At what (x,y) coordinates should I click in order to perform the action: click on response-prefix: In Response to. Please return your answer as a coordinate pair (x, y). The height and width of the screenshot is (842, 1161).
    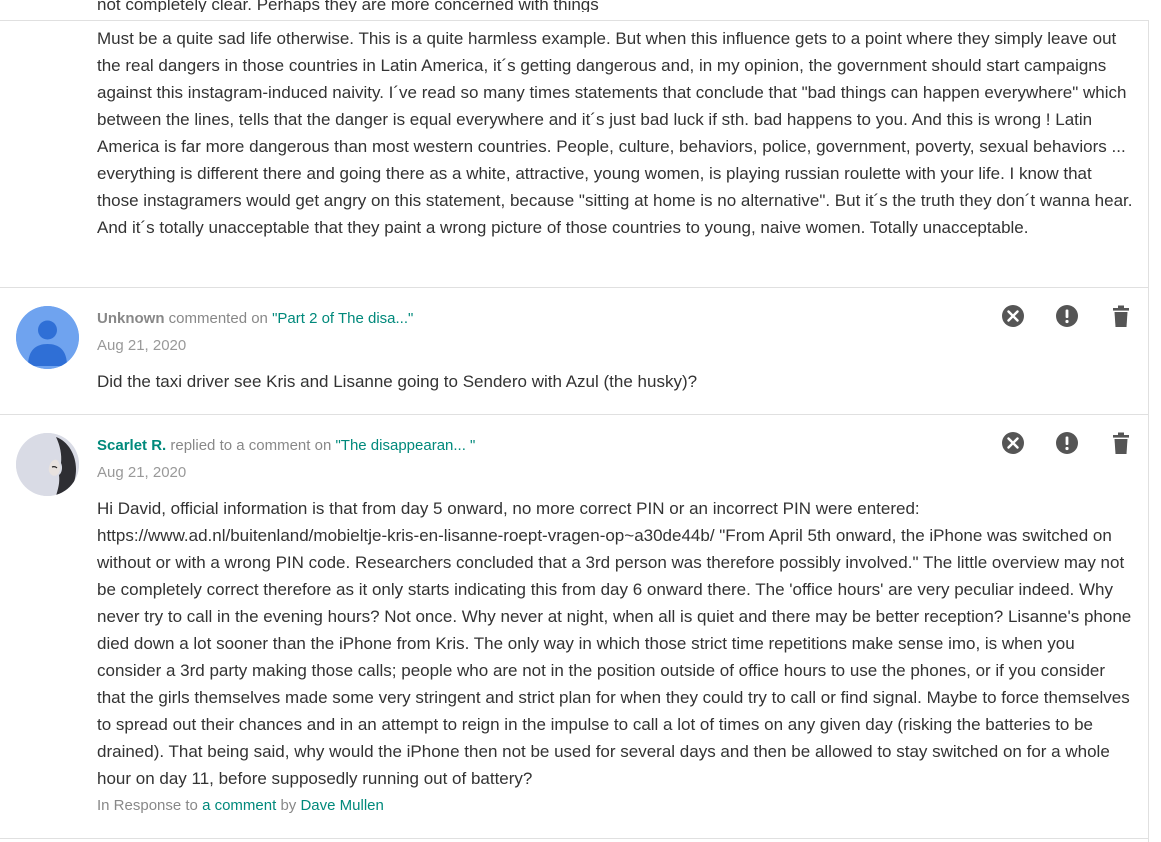
    Looking at the image, I should click on (150, 805).